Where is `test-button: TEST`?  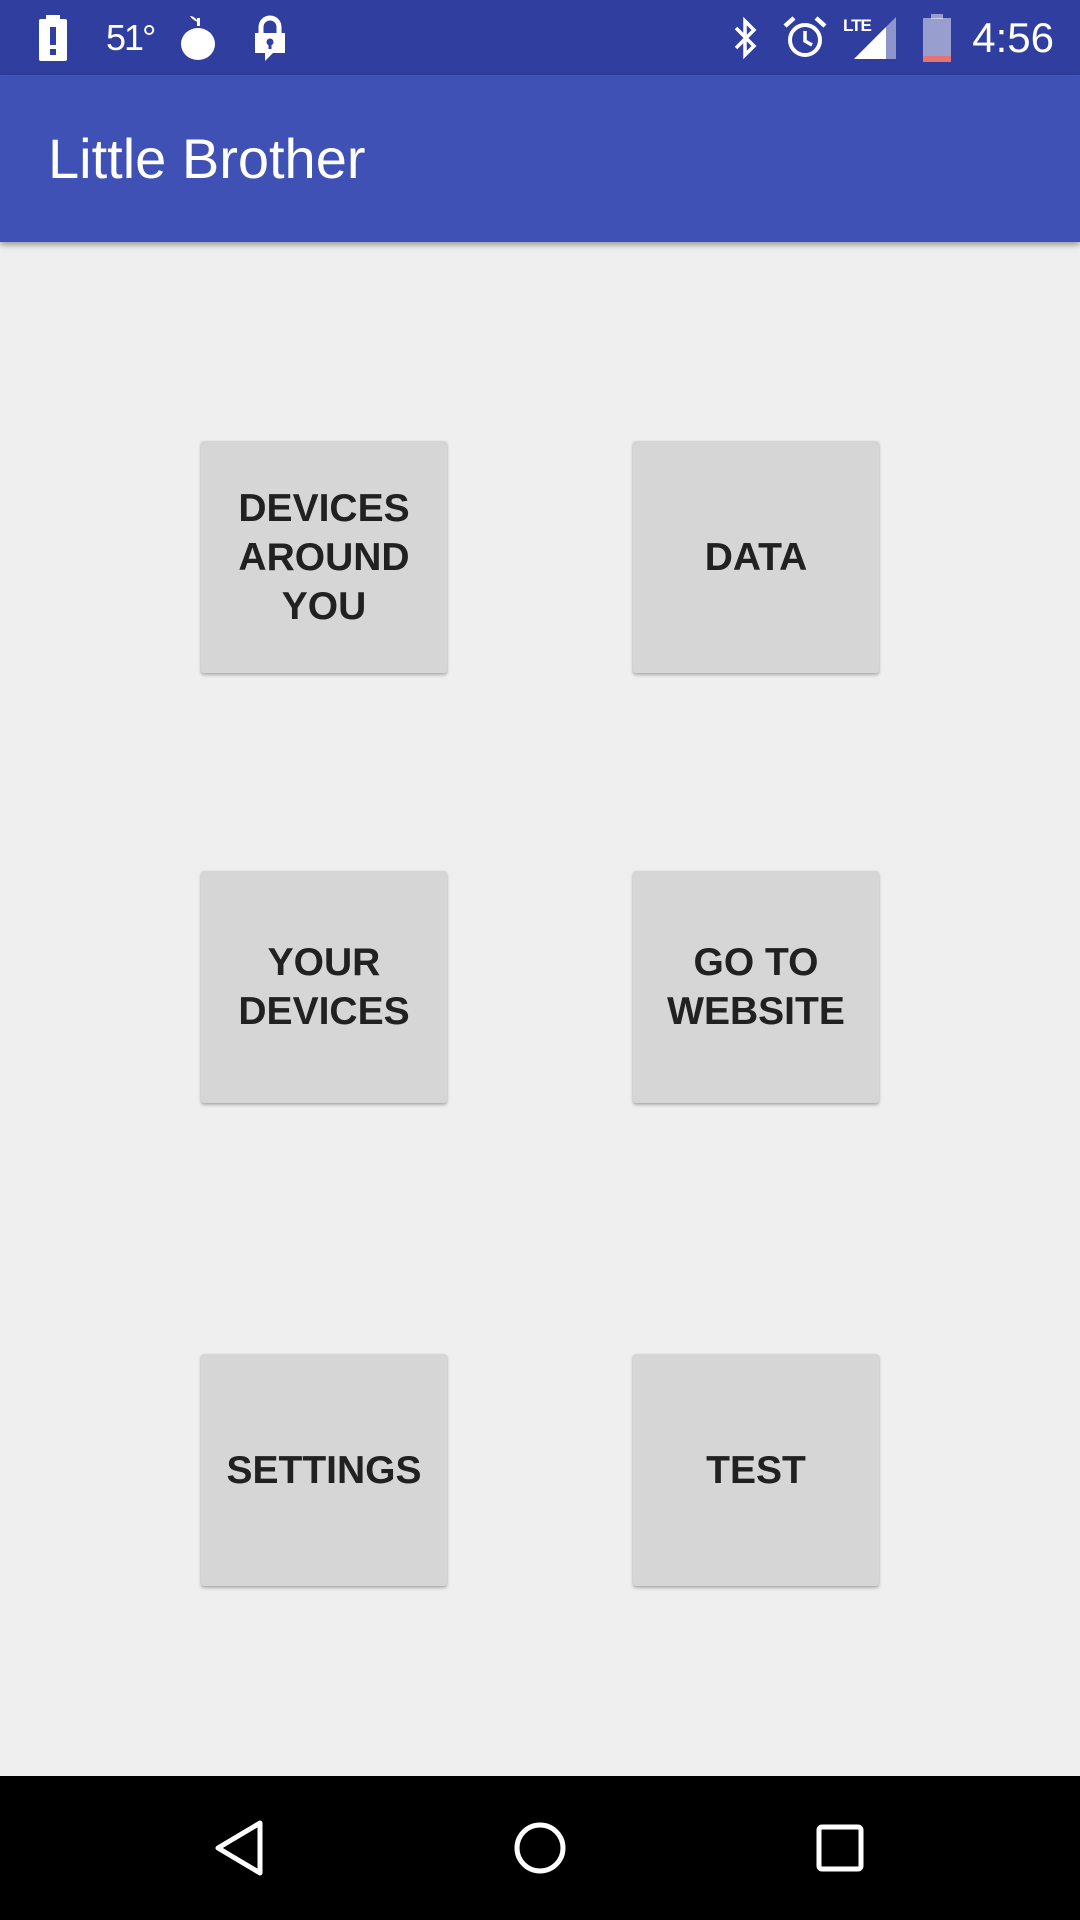 test-button: TEST is located at coordinates (756, 1470).